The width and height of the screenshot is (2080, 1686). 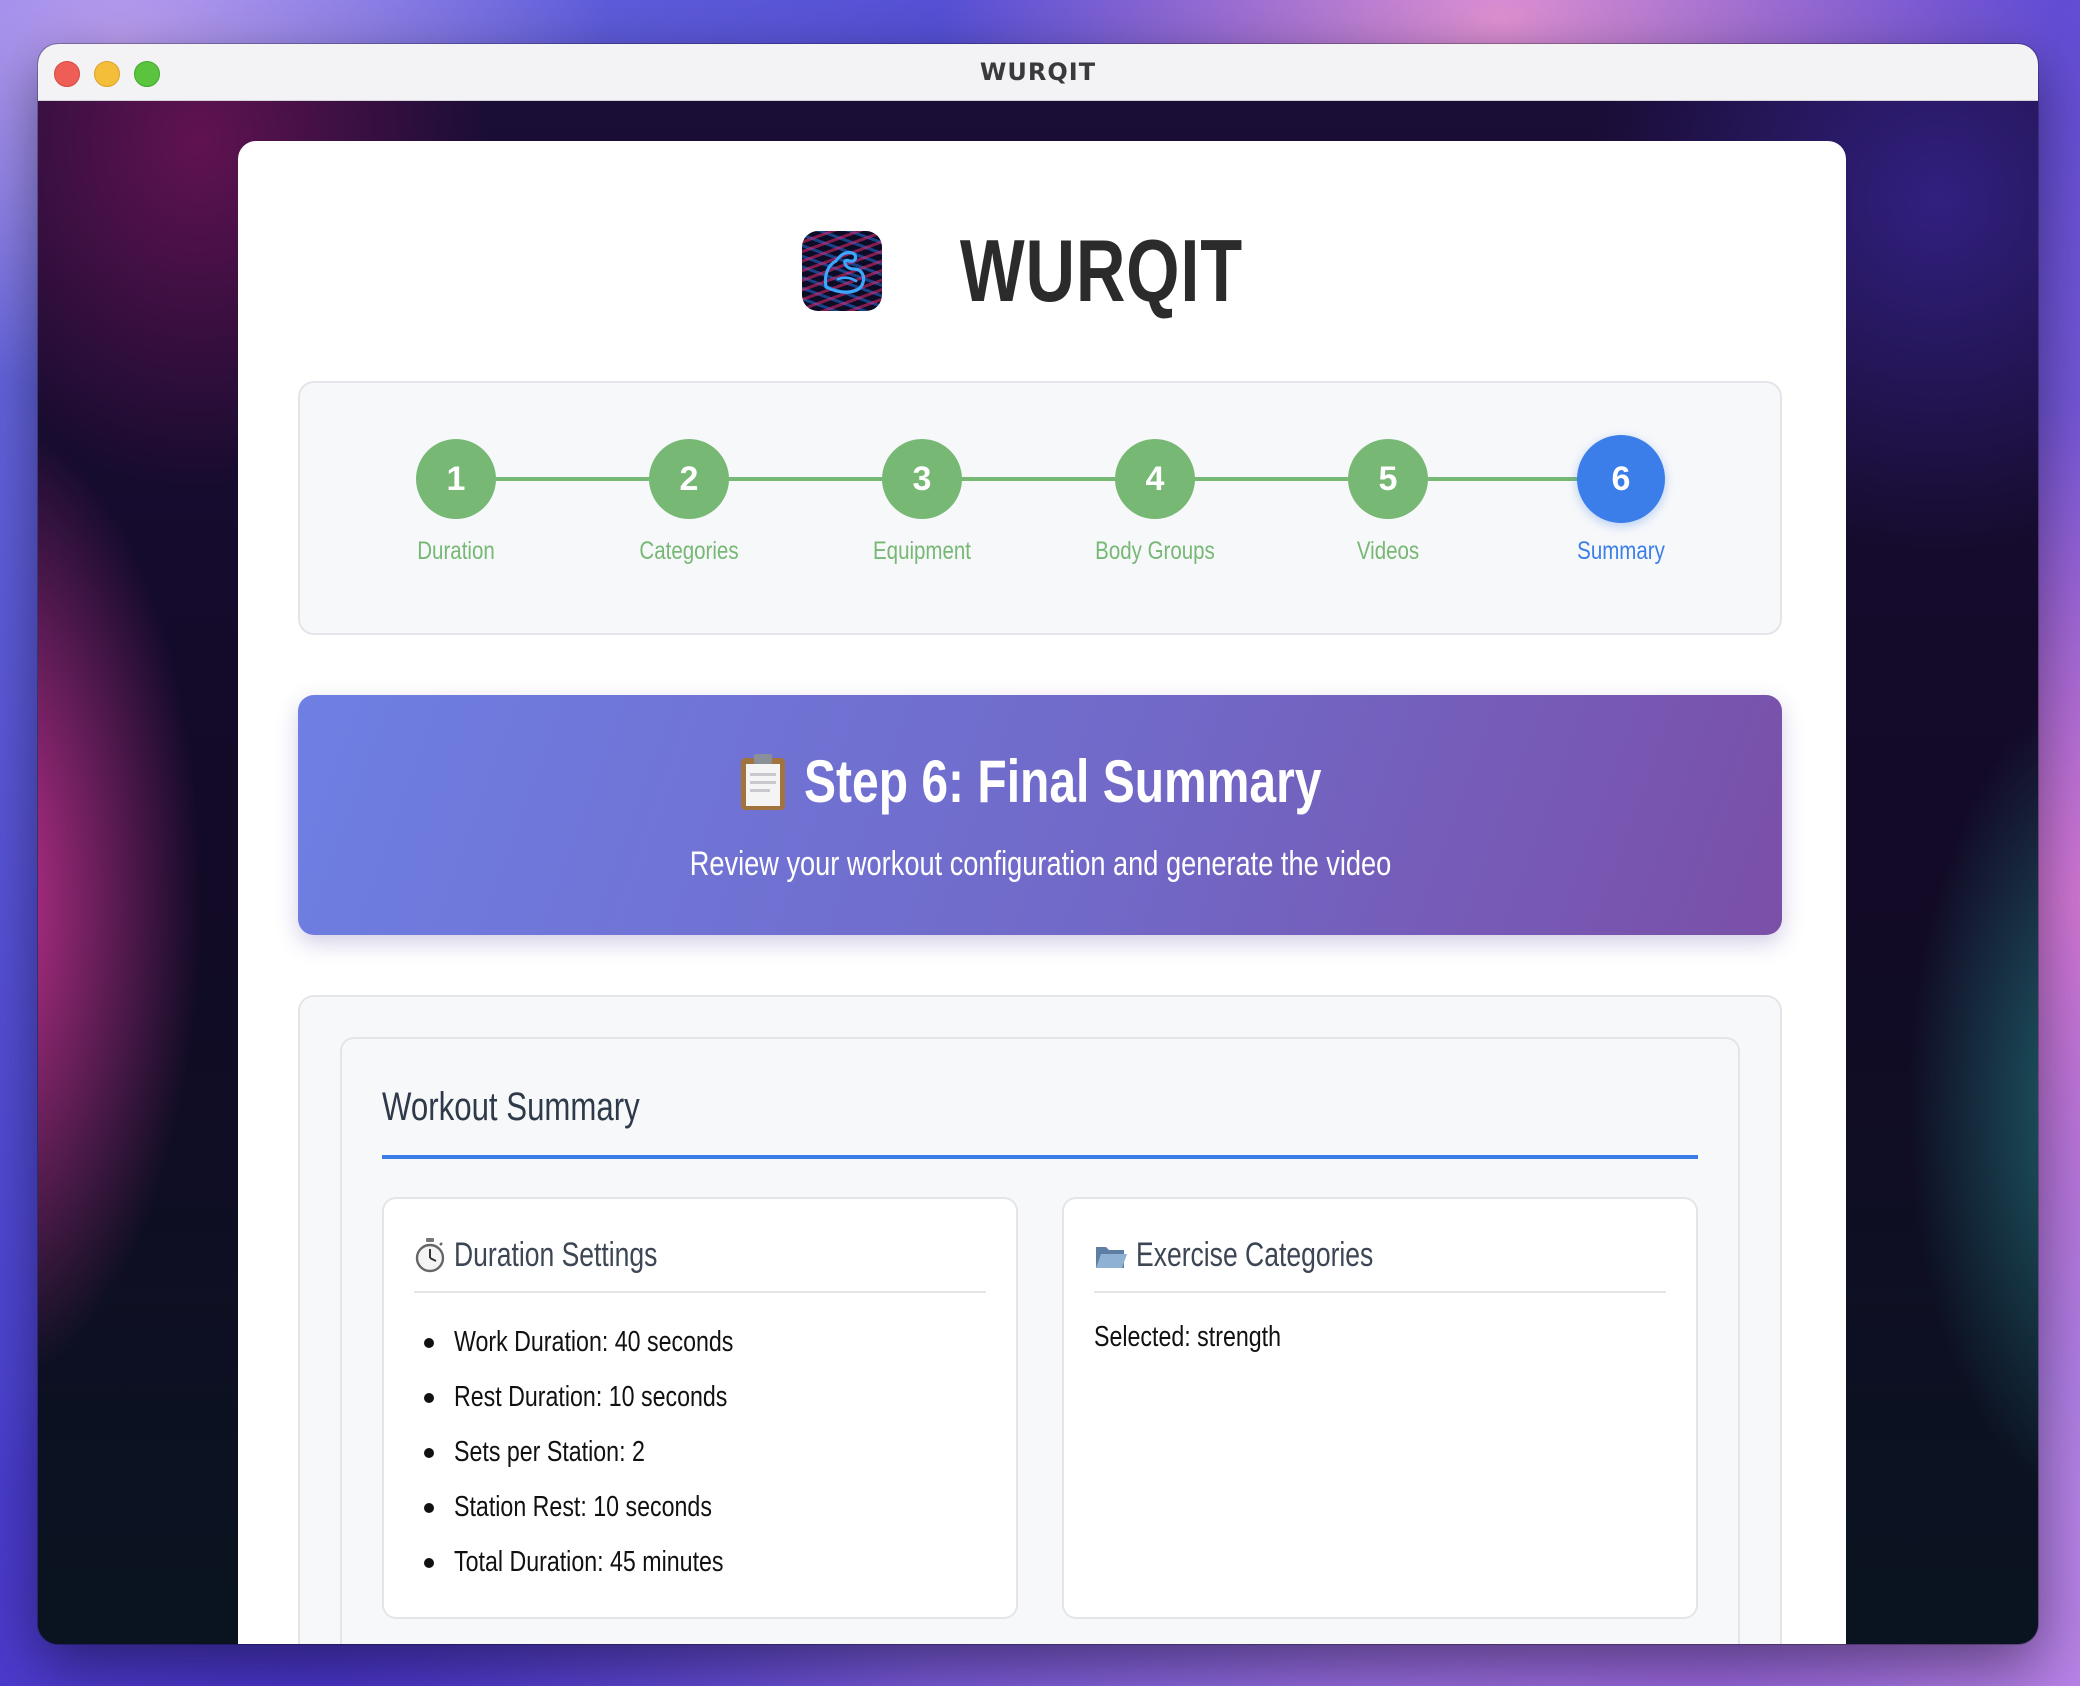 What do you see at coordinates (1621, 479) in the screenshot?
I see `step-number: 6` at bounding box center [1621, 479].